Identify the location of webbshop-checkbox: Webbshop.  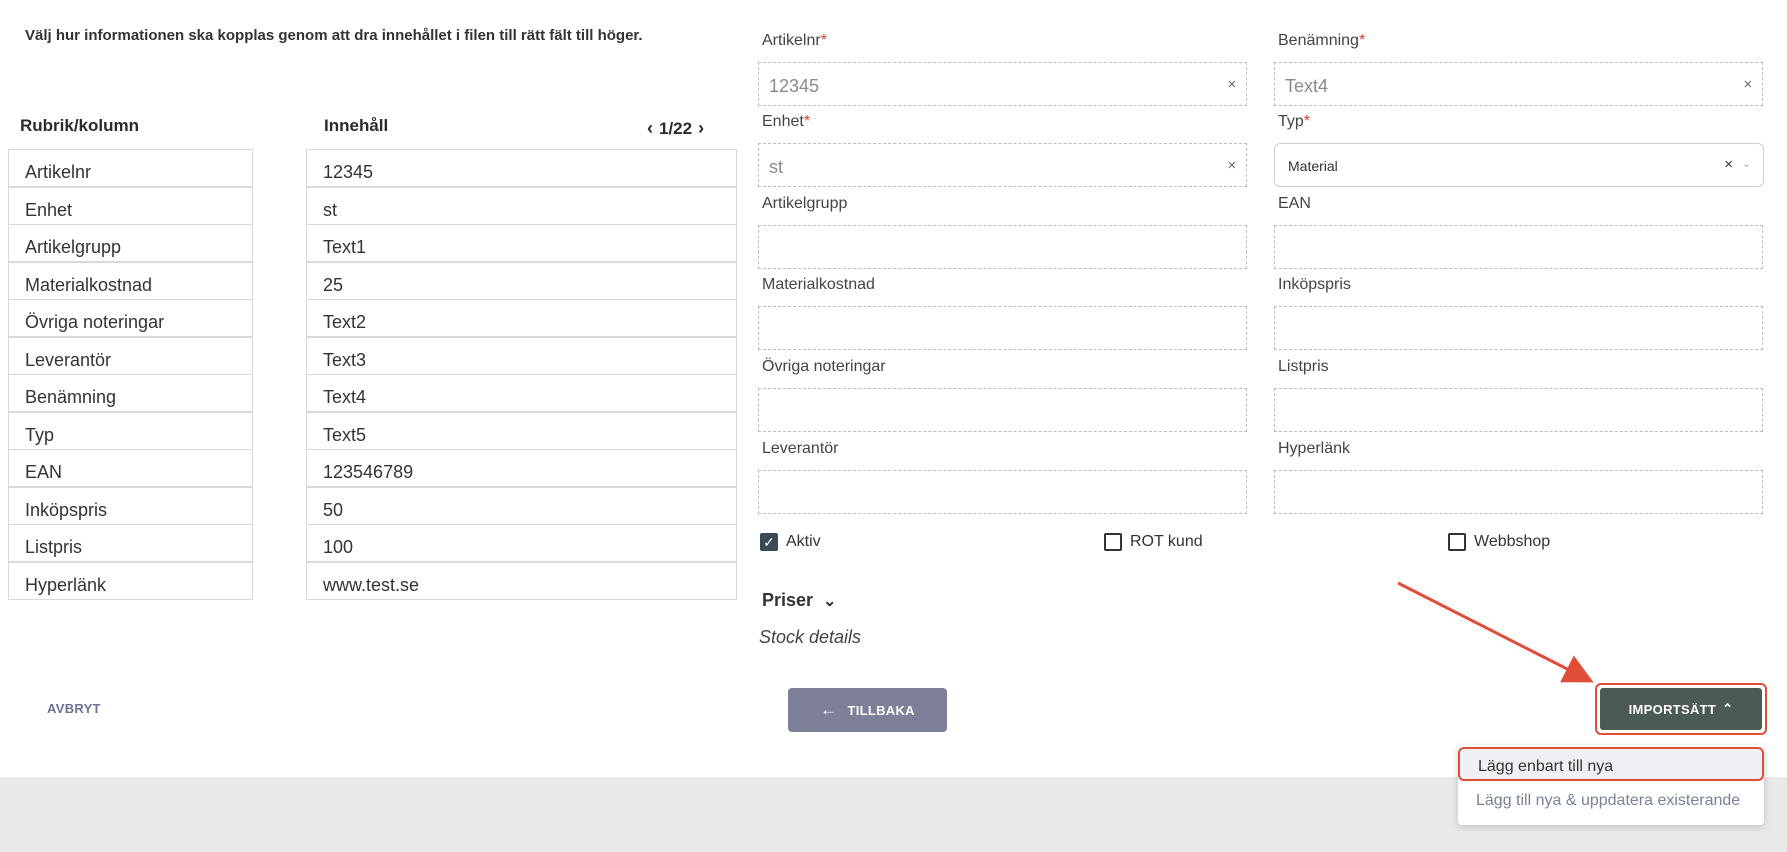
(1499, 542).